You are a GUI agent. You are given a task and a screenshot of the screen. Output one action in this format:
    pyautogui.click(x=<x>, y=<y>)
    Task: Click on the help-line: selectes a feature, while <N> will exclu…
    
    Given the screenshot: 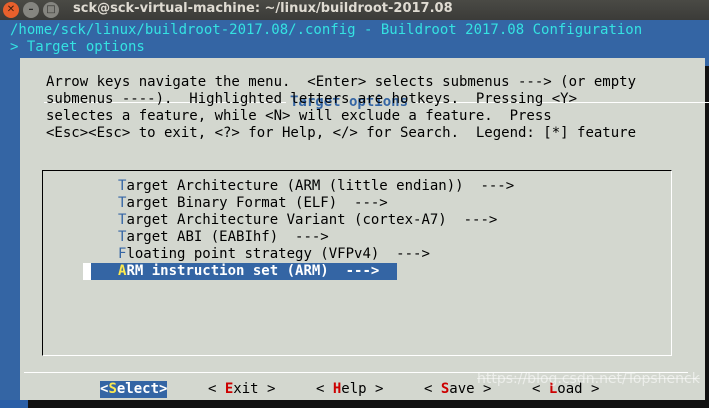 What is the action you would take?
    pyautogui.click(x=299, y=116)
    